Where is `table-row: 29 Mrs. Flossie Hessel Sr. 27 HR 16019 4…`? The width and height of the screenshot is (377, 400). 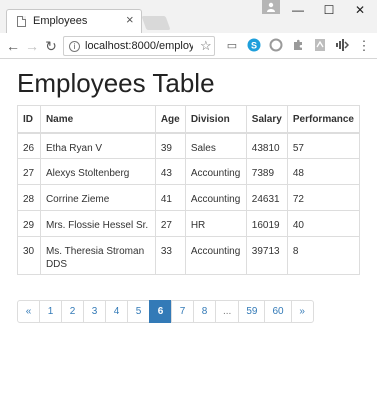 table-row: 29 Mrs. Flossie Hessel Sr. 27 HR 16019 4… is located at coordinates (189, 223).